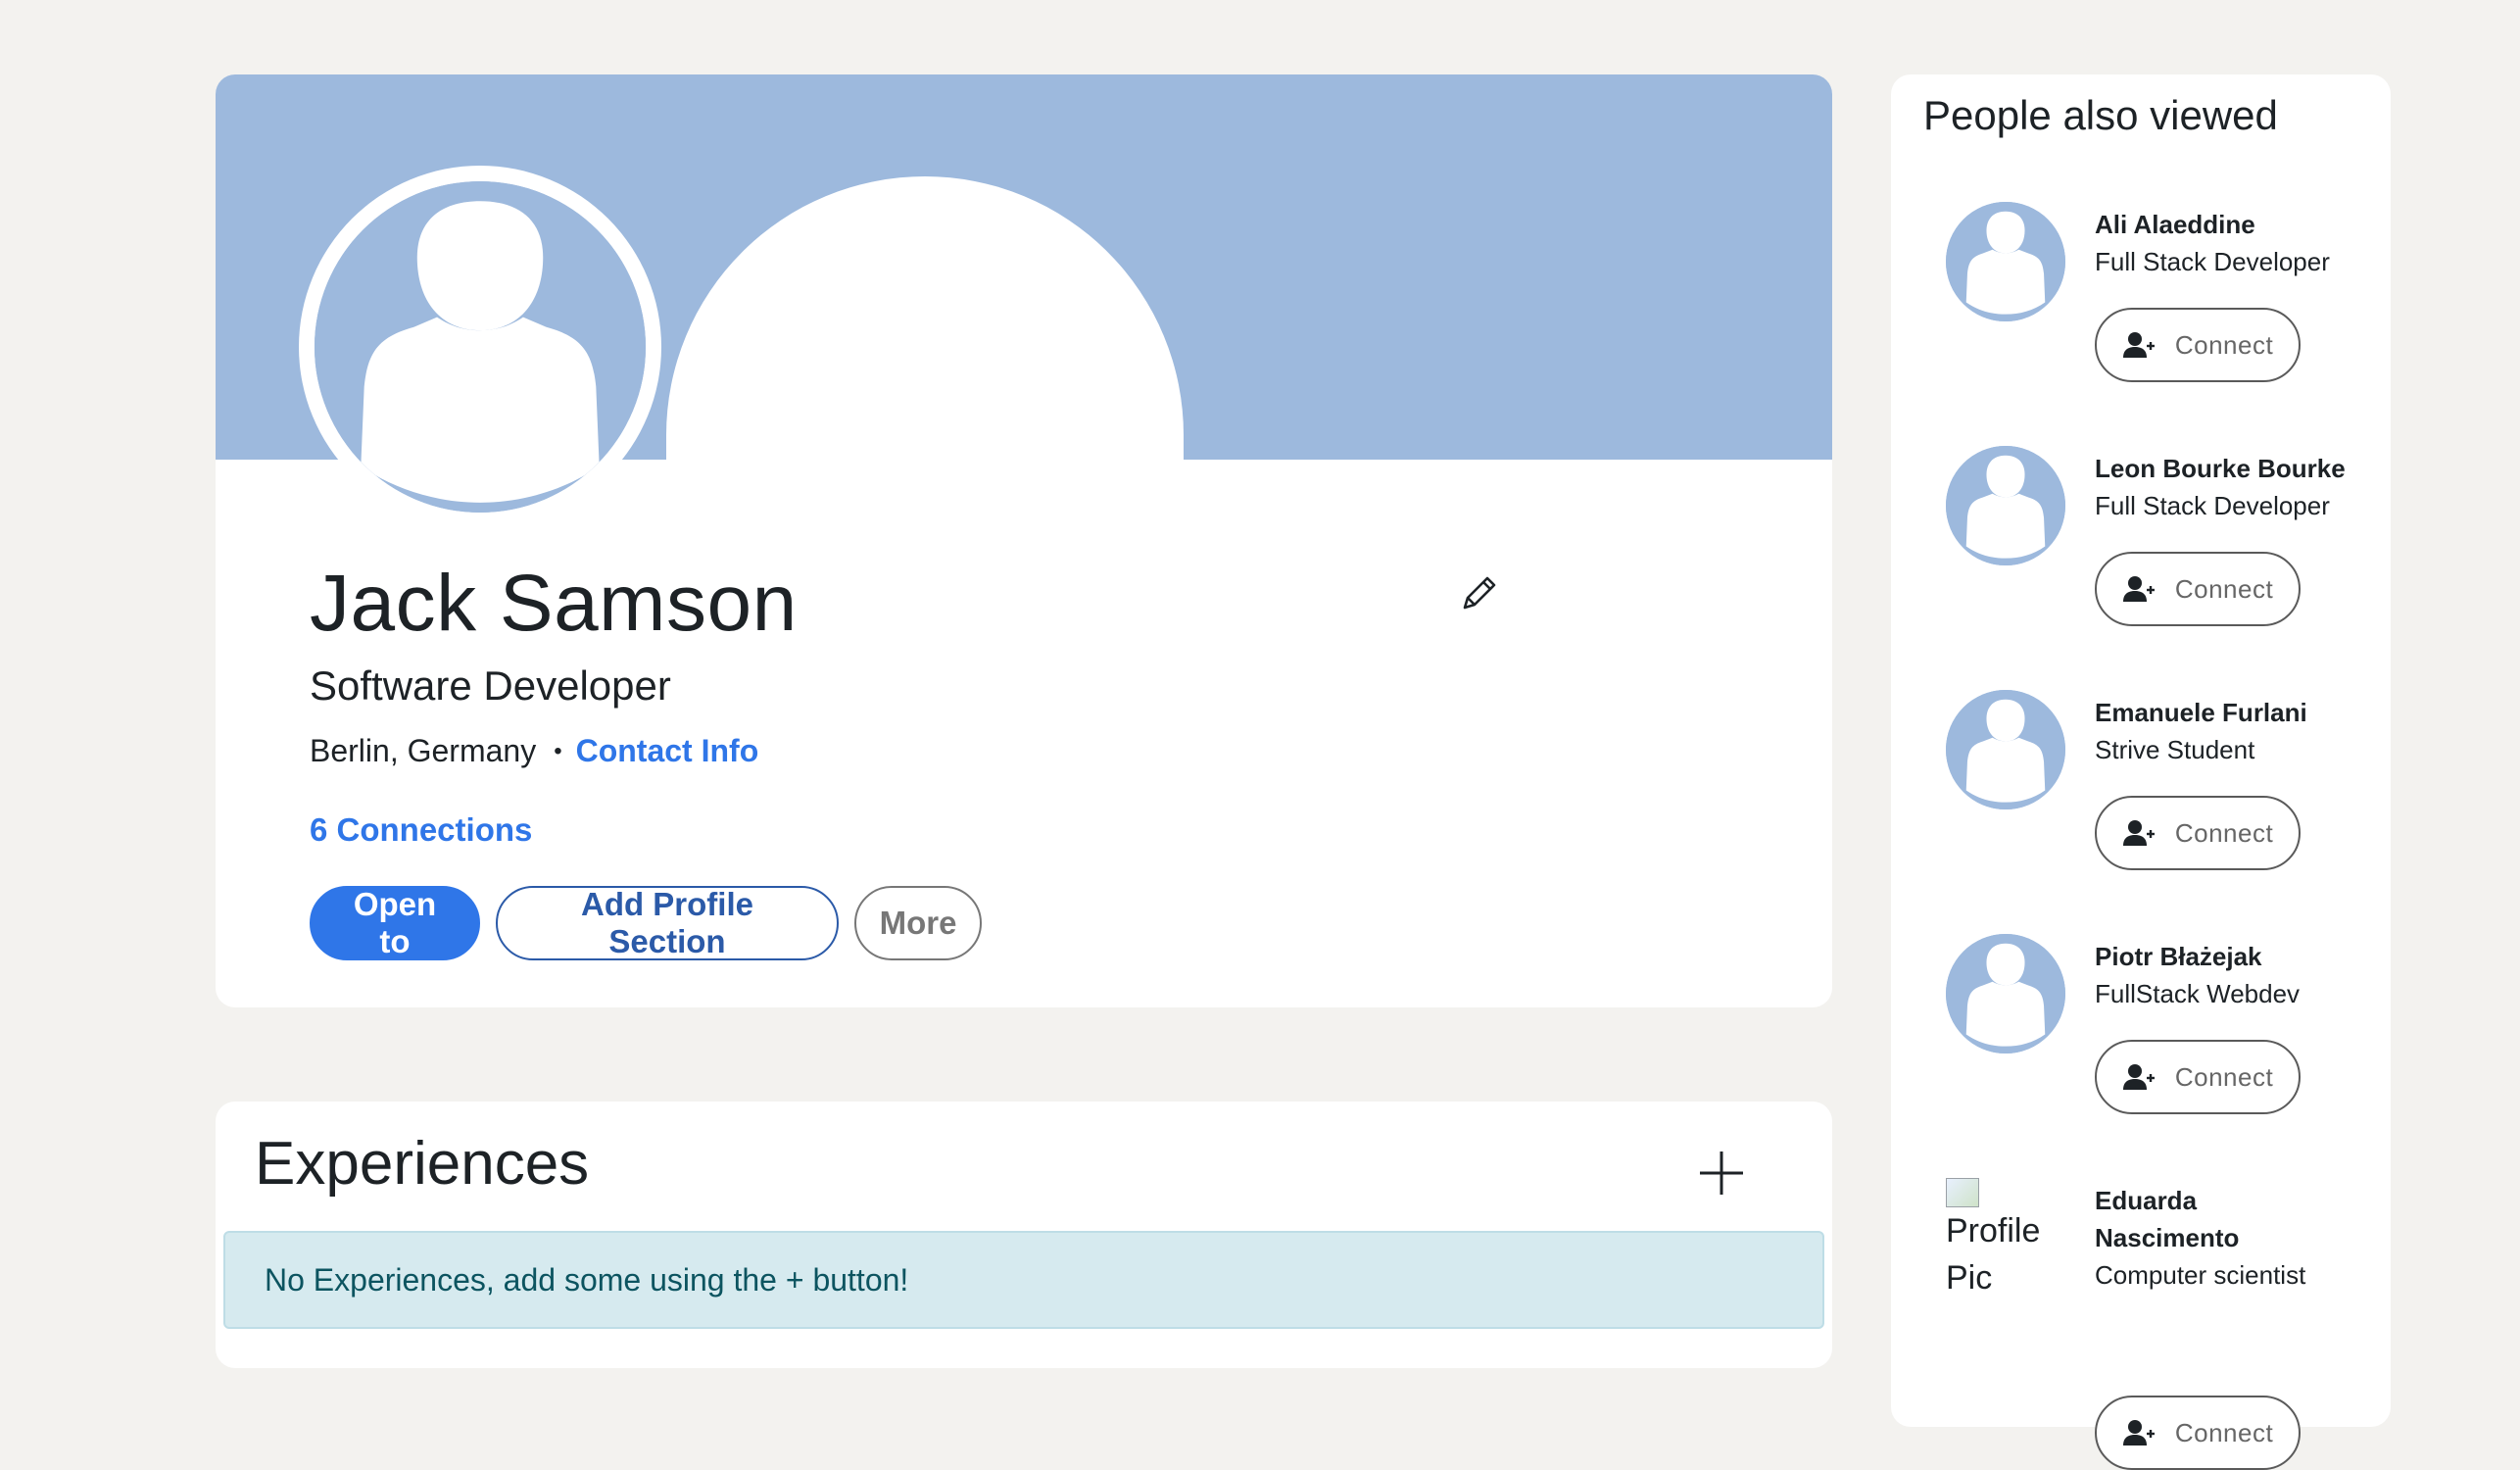  Describe the element at coordinates (2175, 749) in the screenshot. I see `person-role: Strive Student` at that location.